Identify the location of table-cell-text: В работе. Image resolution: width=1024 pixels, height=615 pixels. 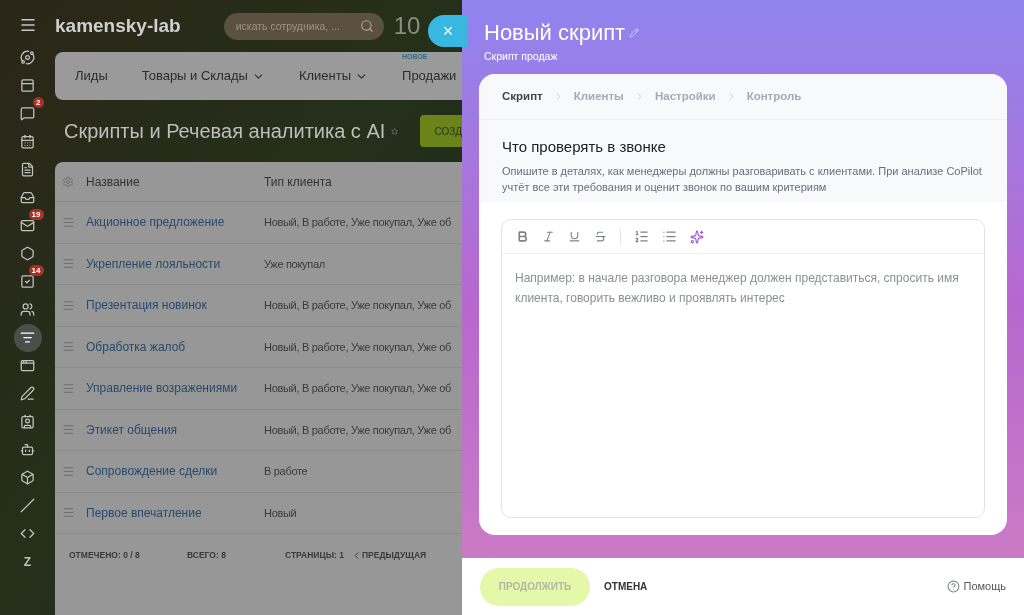
(286, 471).